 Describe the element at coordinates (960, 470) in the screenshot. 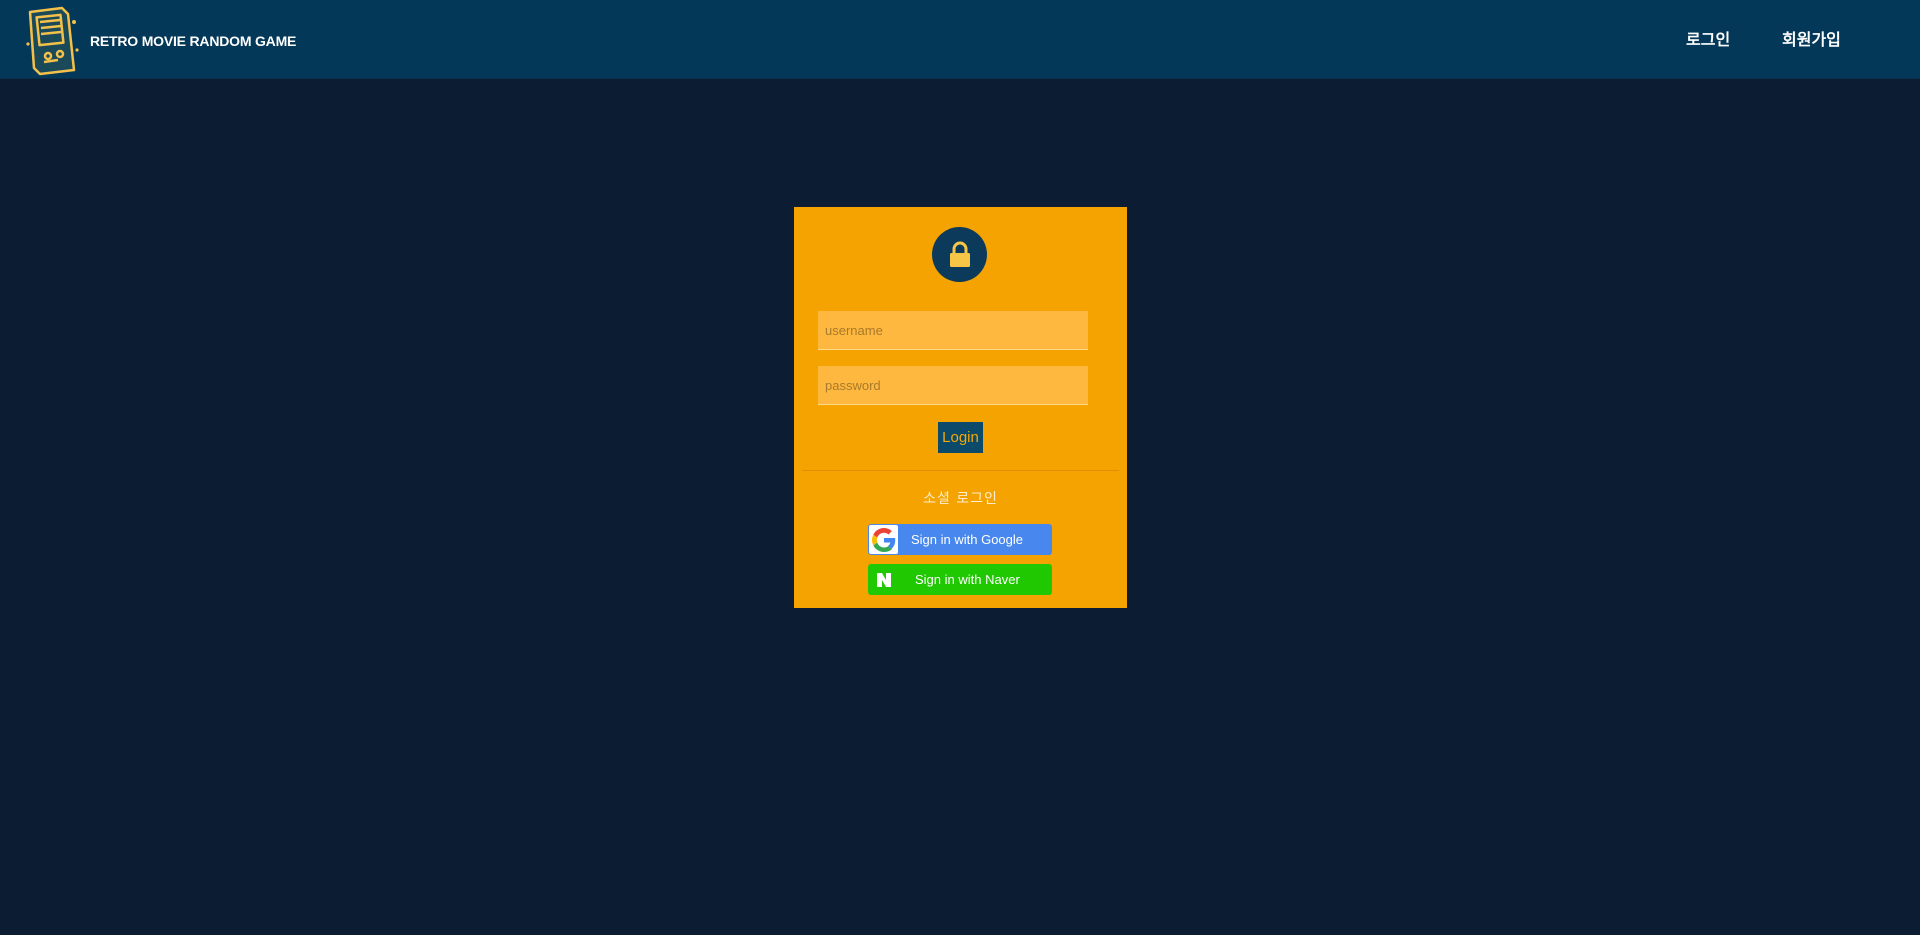

I see `divider` at that location.